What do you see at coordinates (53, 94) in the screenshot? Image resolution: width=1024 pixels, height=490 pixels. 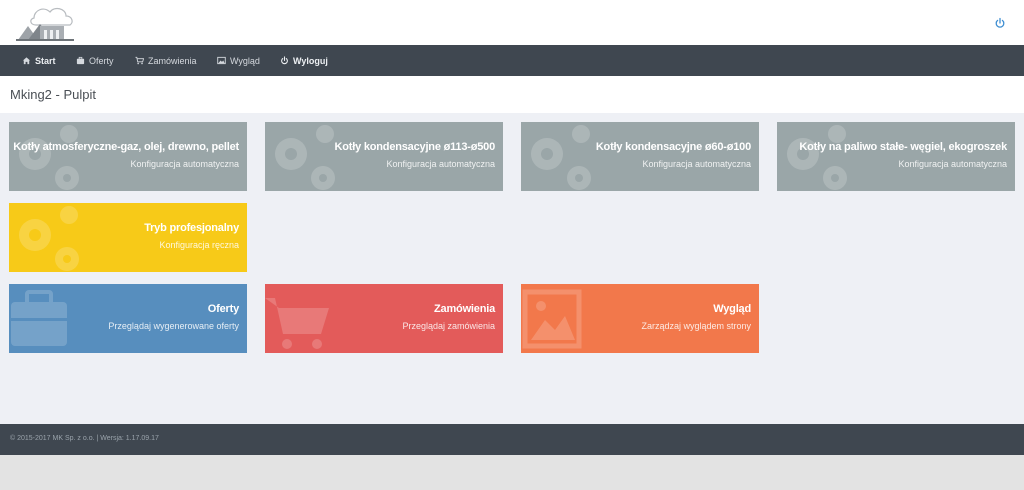 I see `page-title: Mking2 - Pulpit` at bounding box center [53, 94].